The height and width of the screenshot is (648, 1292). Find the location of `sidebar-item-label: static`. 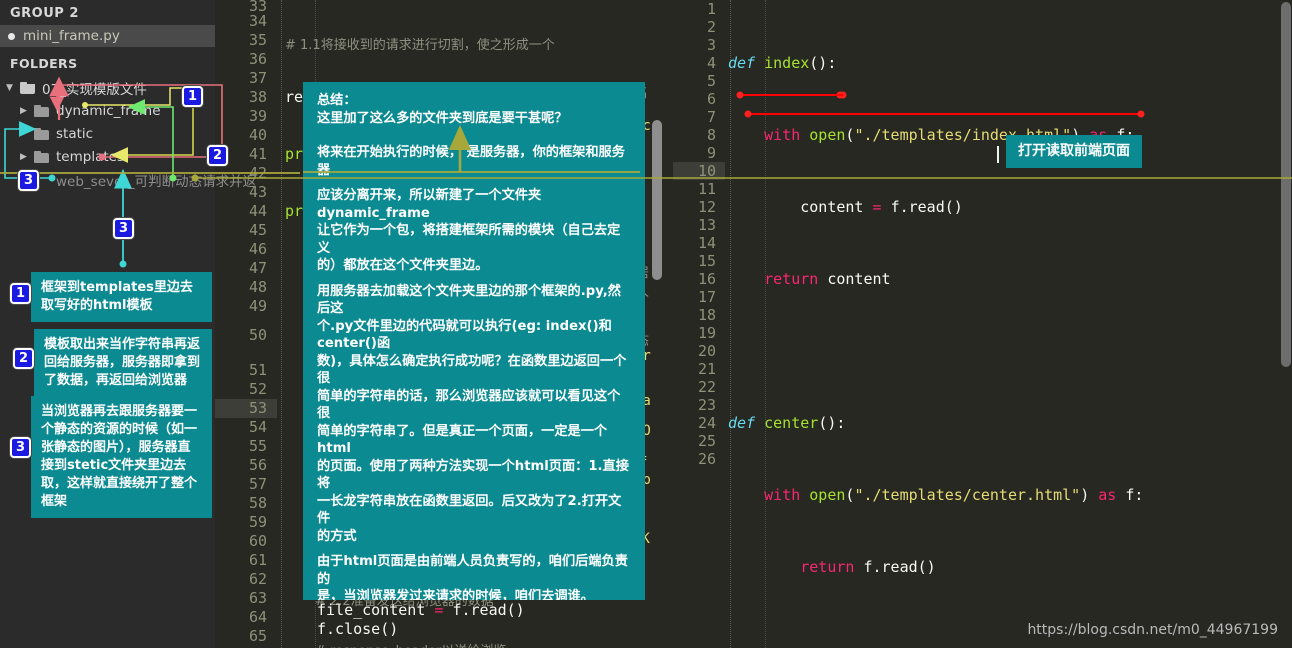

sidebar-item-label: static is located at coordinates (75, 133).